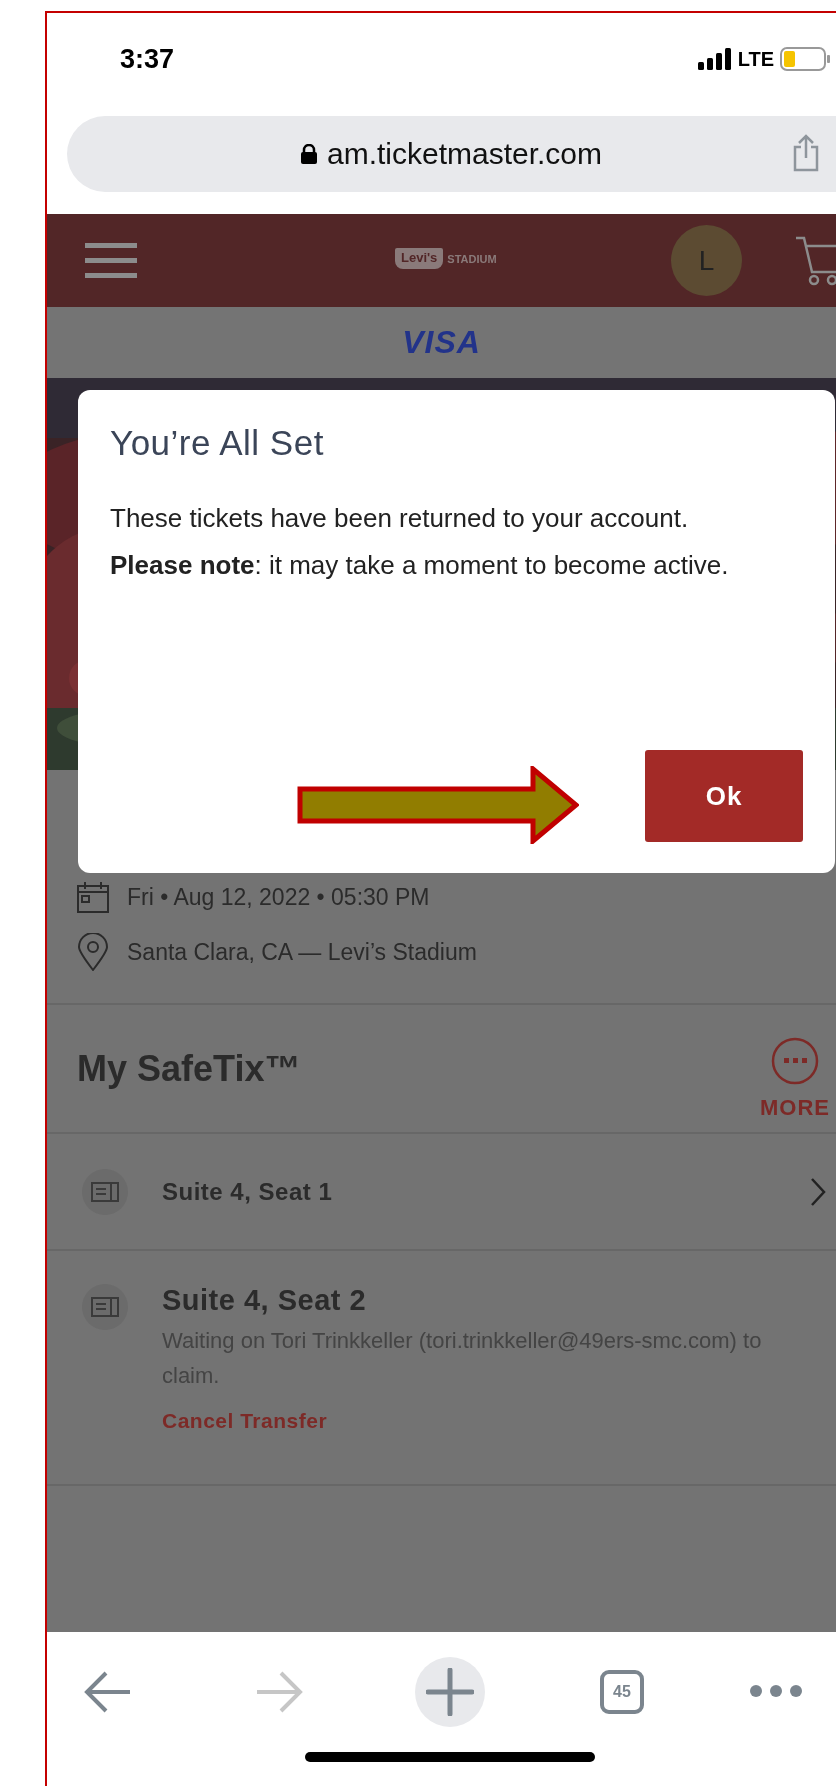  Describe the element at coordinates (464, 154) in the screenshot. I see `url-text: am.ticketmaster.com` at that location.